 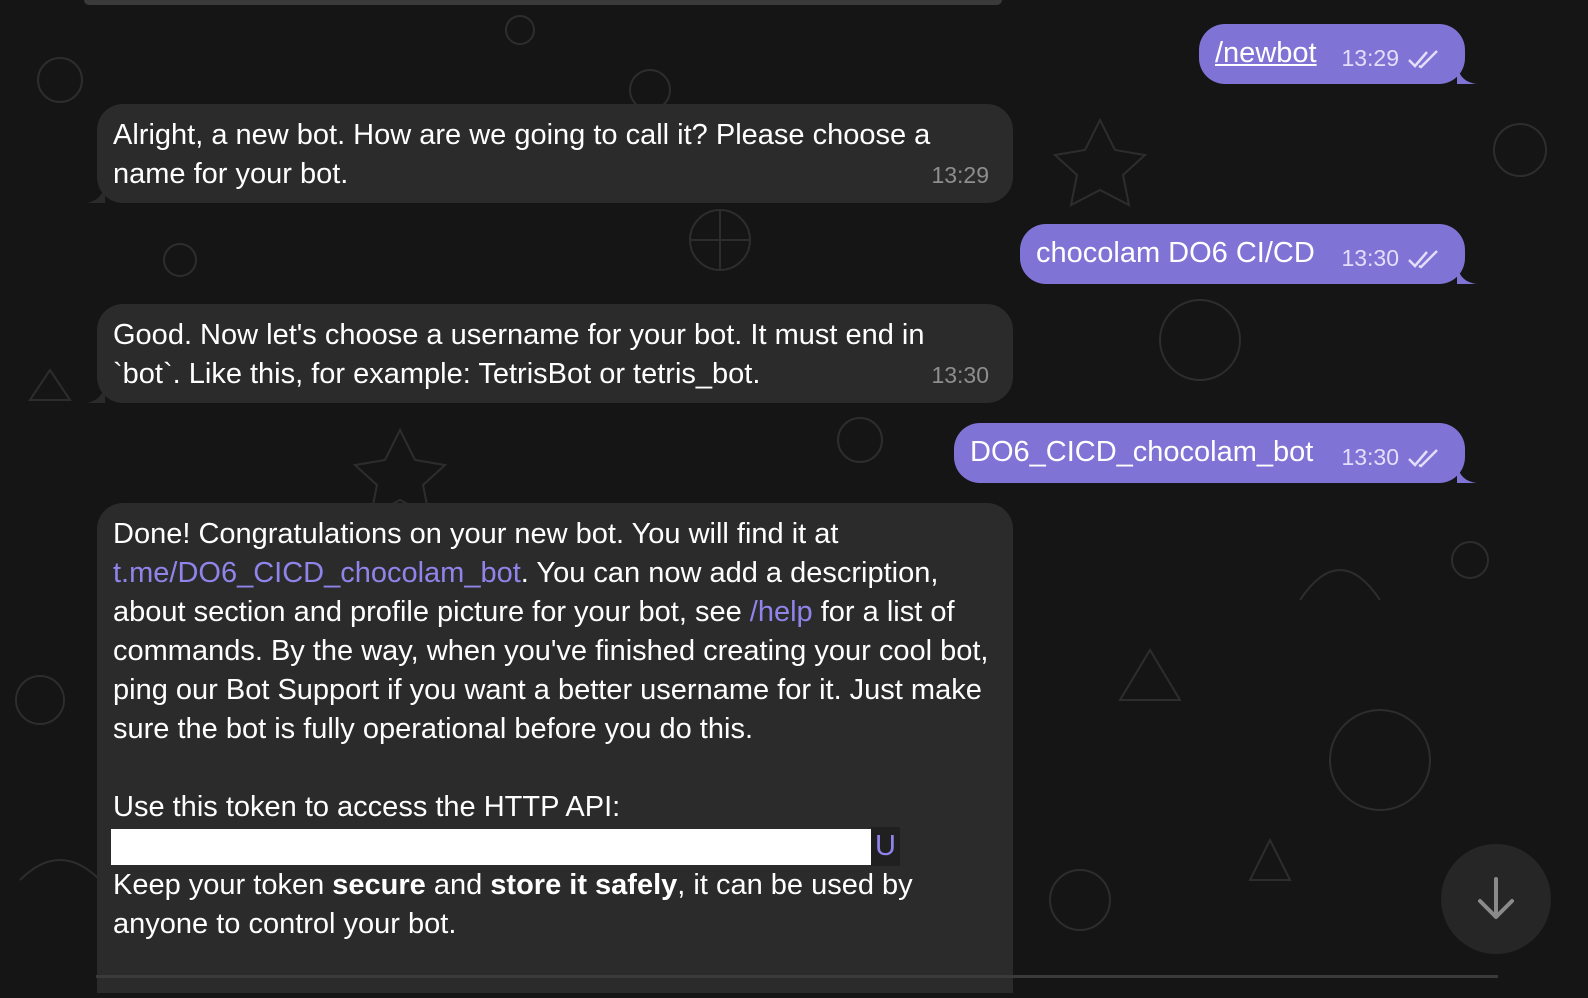 I want to click on message-text: and, so click(x=458, y=885).